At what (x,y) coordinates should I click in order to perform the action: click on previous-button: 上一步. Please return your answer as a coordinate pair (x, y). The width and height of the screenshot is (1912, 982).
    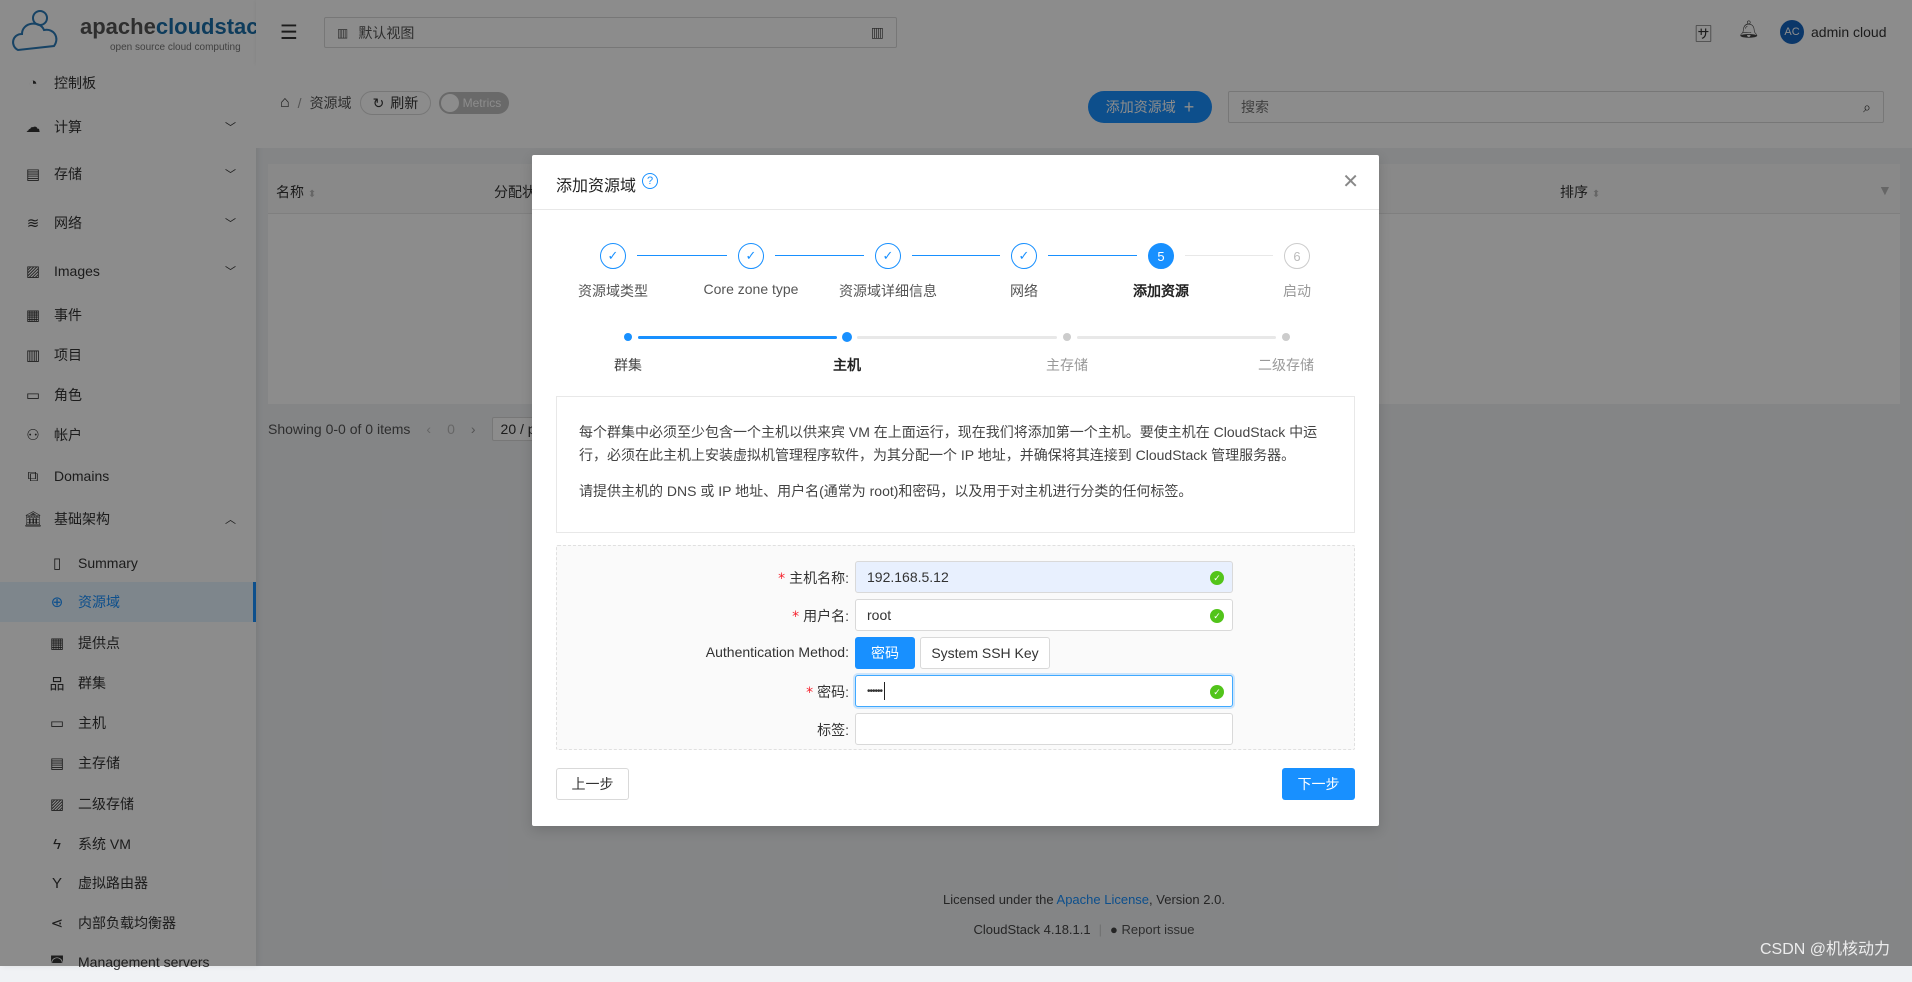
    Looking at the image, I should click on (592, 784).